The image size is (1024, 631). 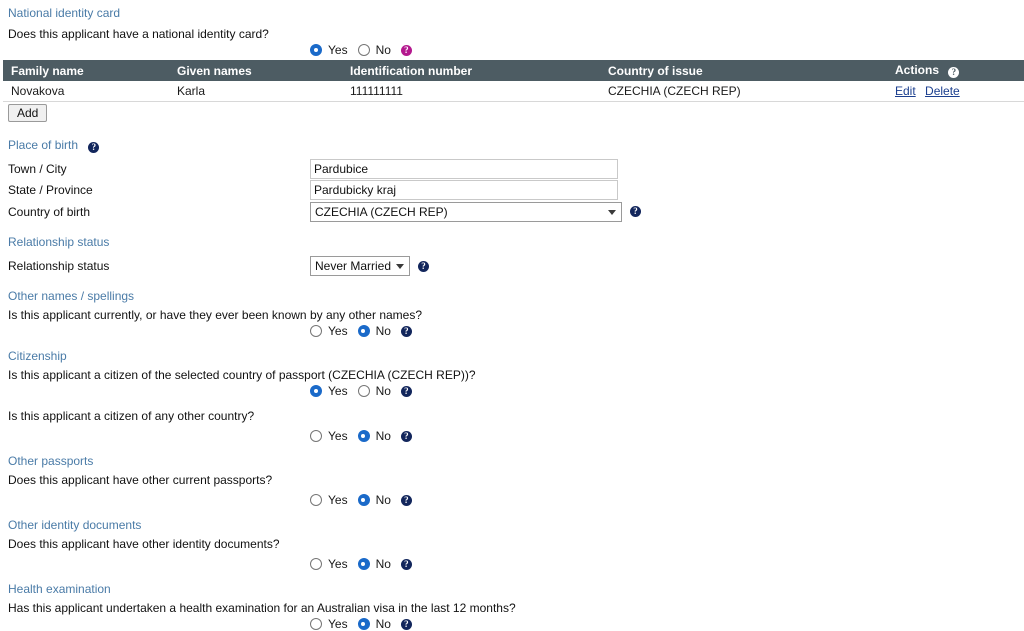 What do you see at coordinates (383, 436) in the screenshot?
I see `radio-label-citizenship-other-country-no: No` at bounding box center [383, 436].